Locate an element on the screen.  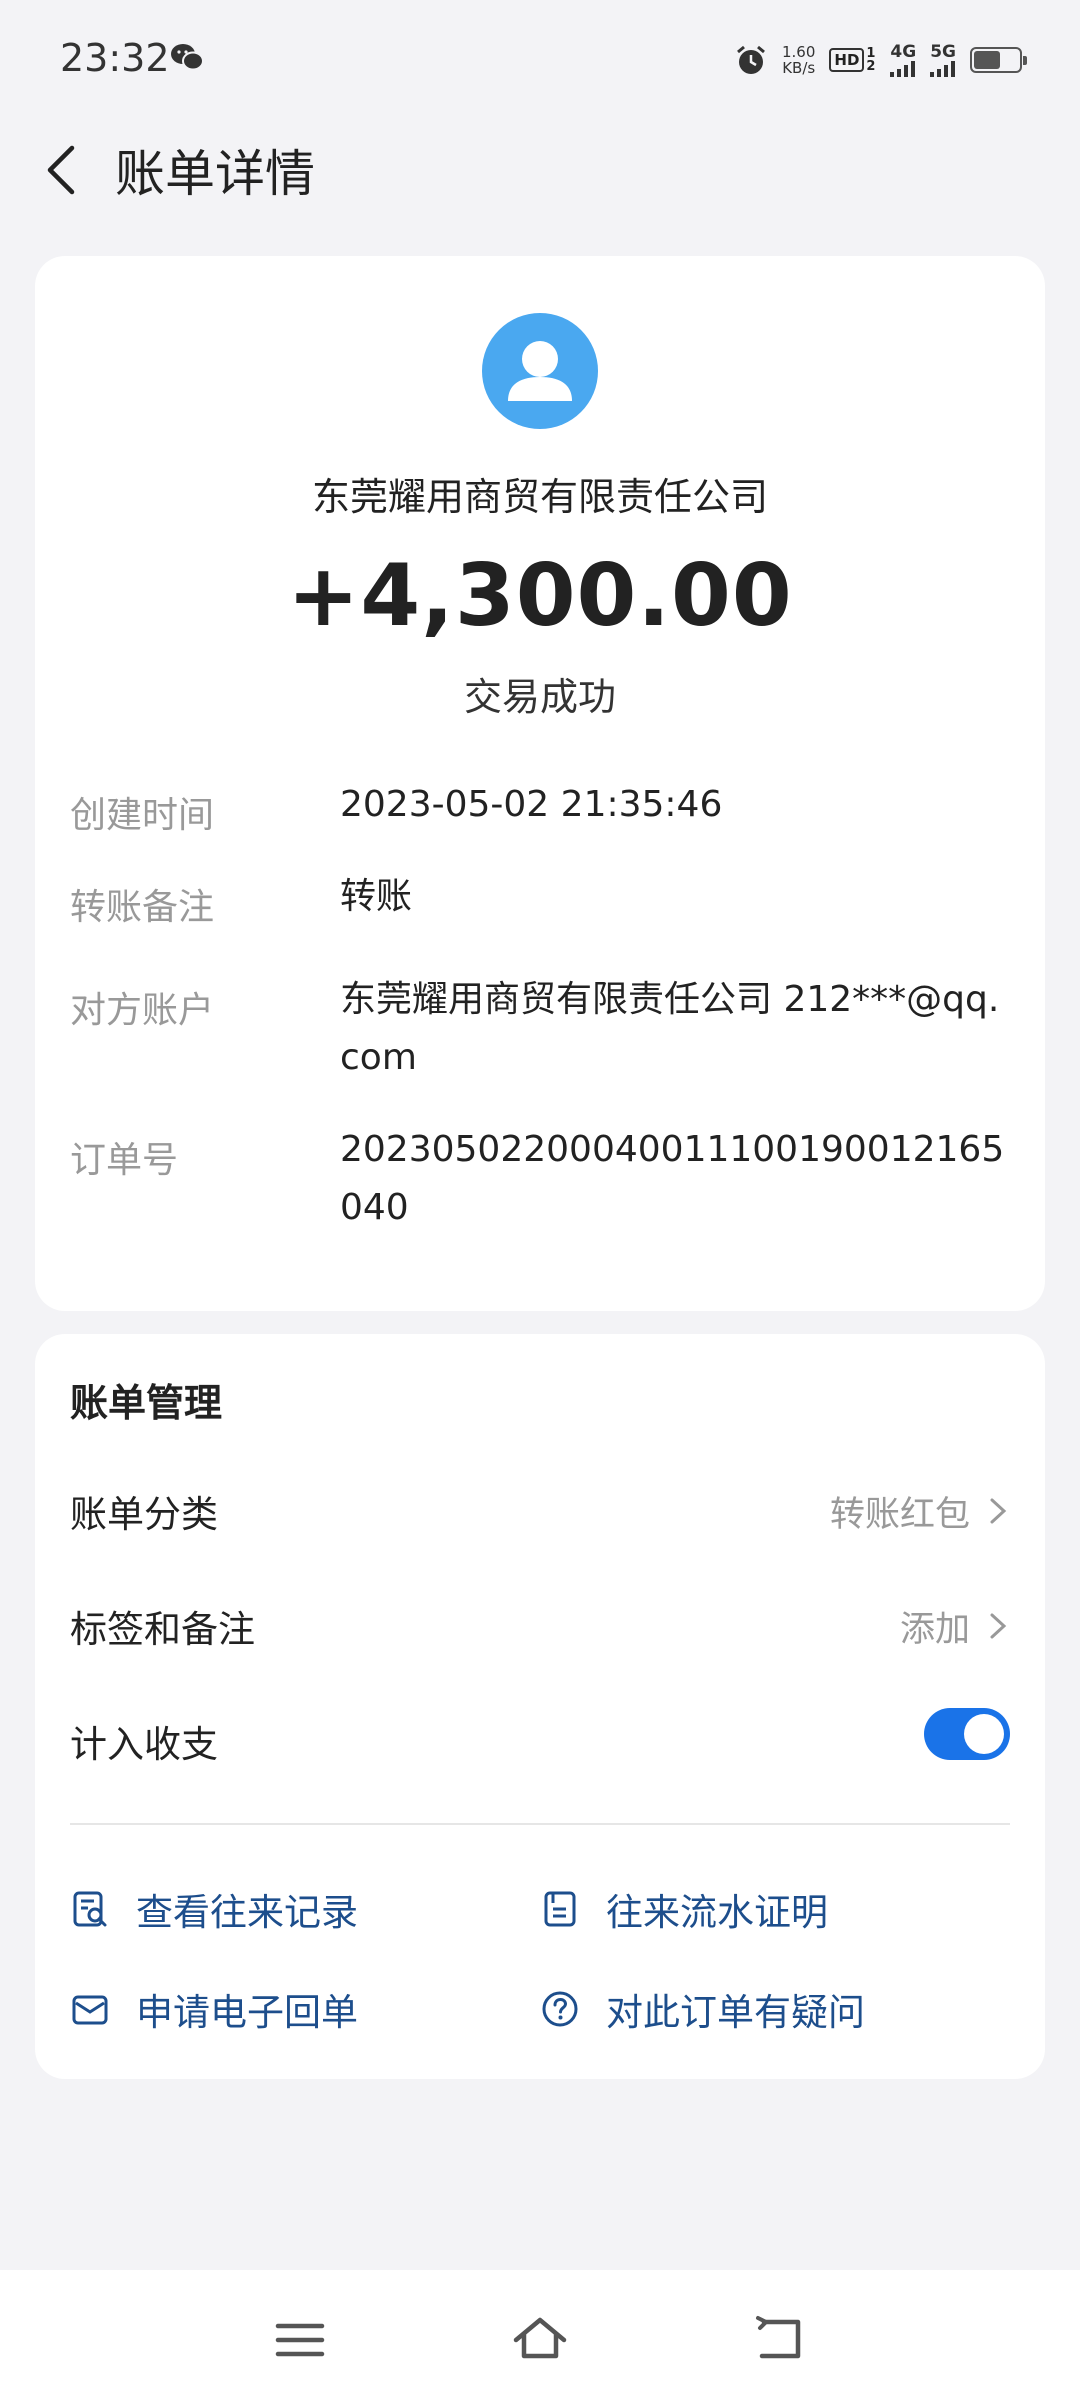
tags-notes-label: 标签和备注 is located at coordinates (162, 1629).